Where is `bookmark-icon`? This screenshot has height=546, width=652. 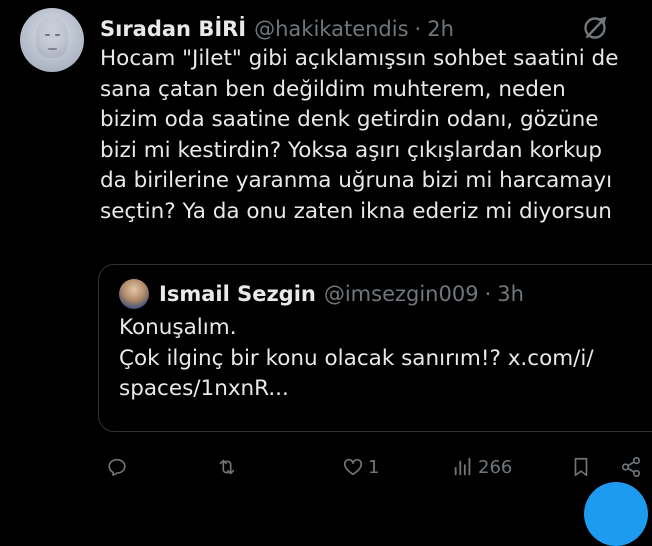 bookmark-icon is located at coordinates (581, 467).